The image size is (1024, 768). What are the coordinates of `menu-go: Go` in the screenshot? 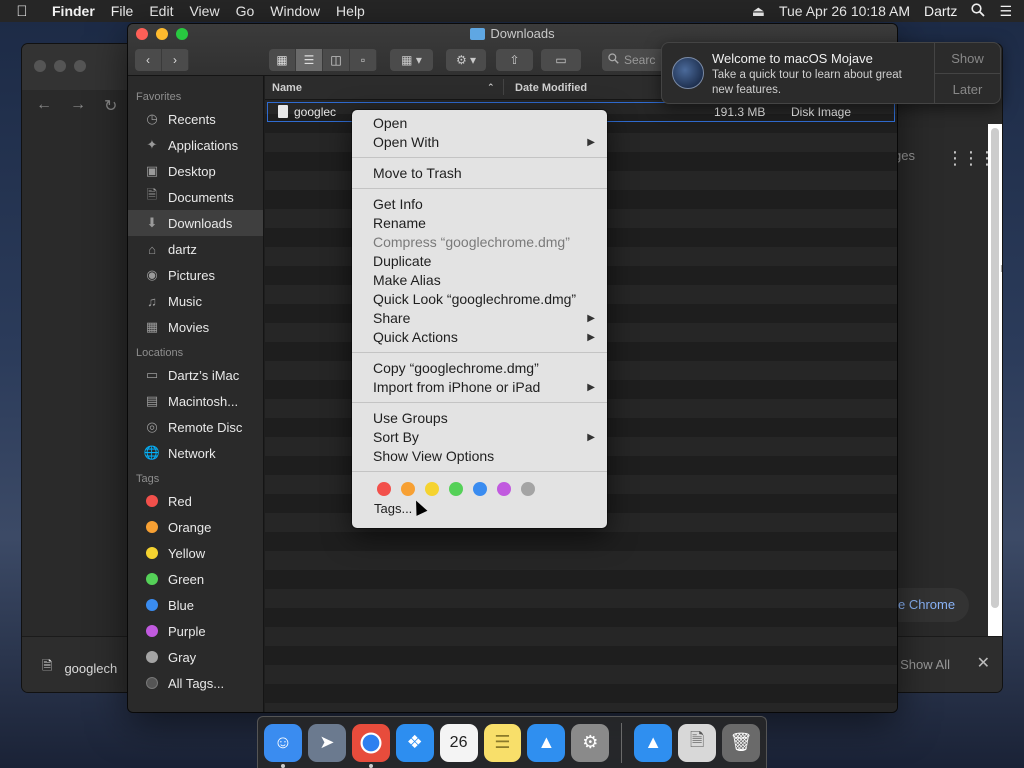 It's located at (245, 11).